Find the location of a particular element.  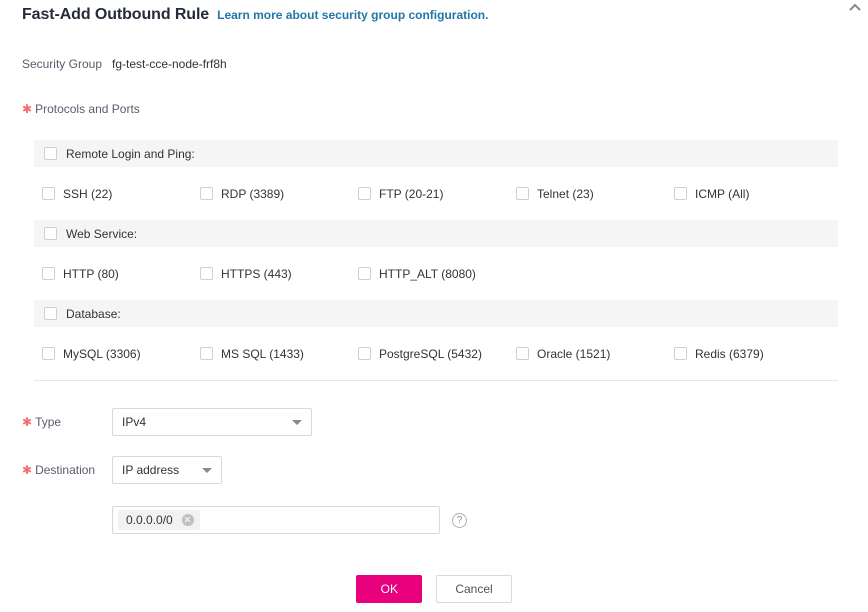

dialog-footer: OK Cancel is located at coordinates (434, 589).